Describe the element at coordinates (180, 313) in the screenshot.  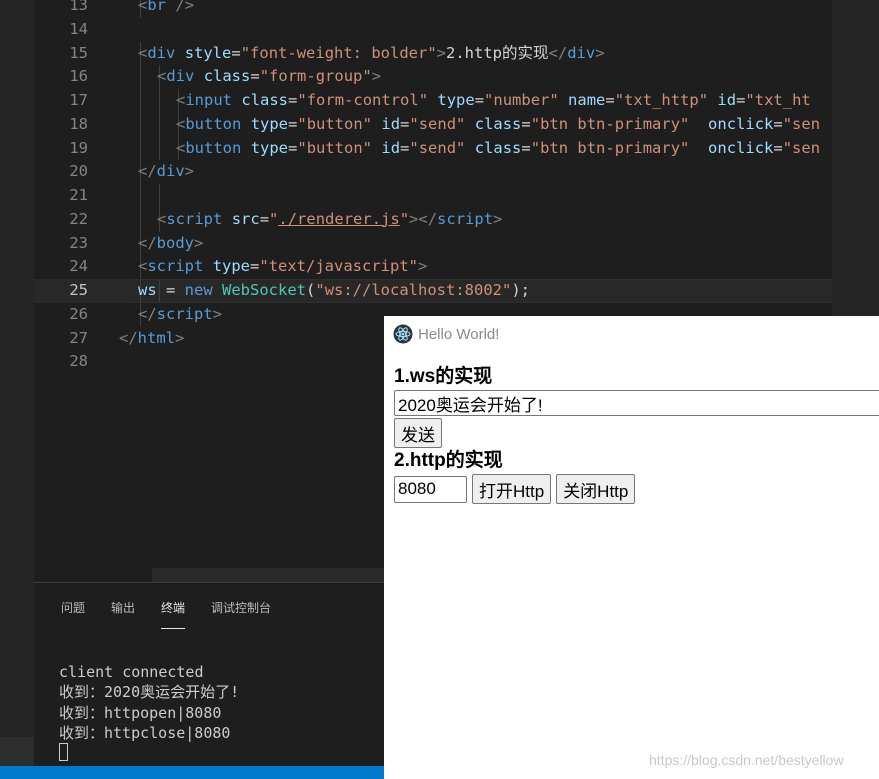
I see `code-text: </script>` at that location.